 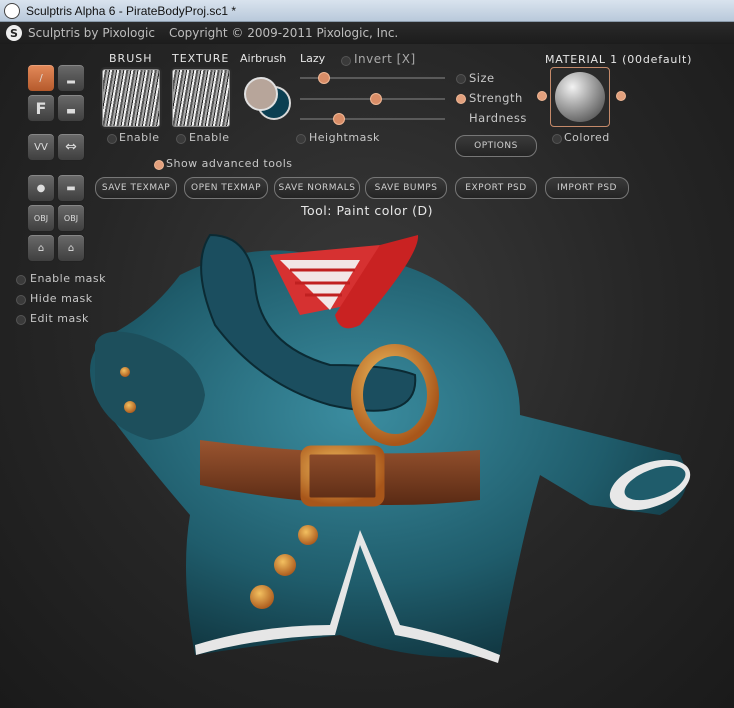 I want to click on colored-label: Colored, so click(x=587, y=137).